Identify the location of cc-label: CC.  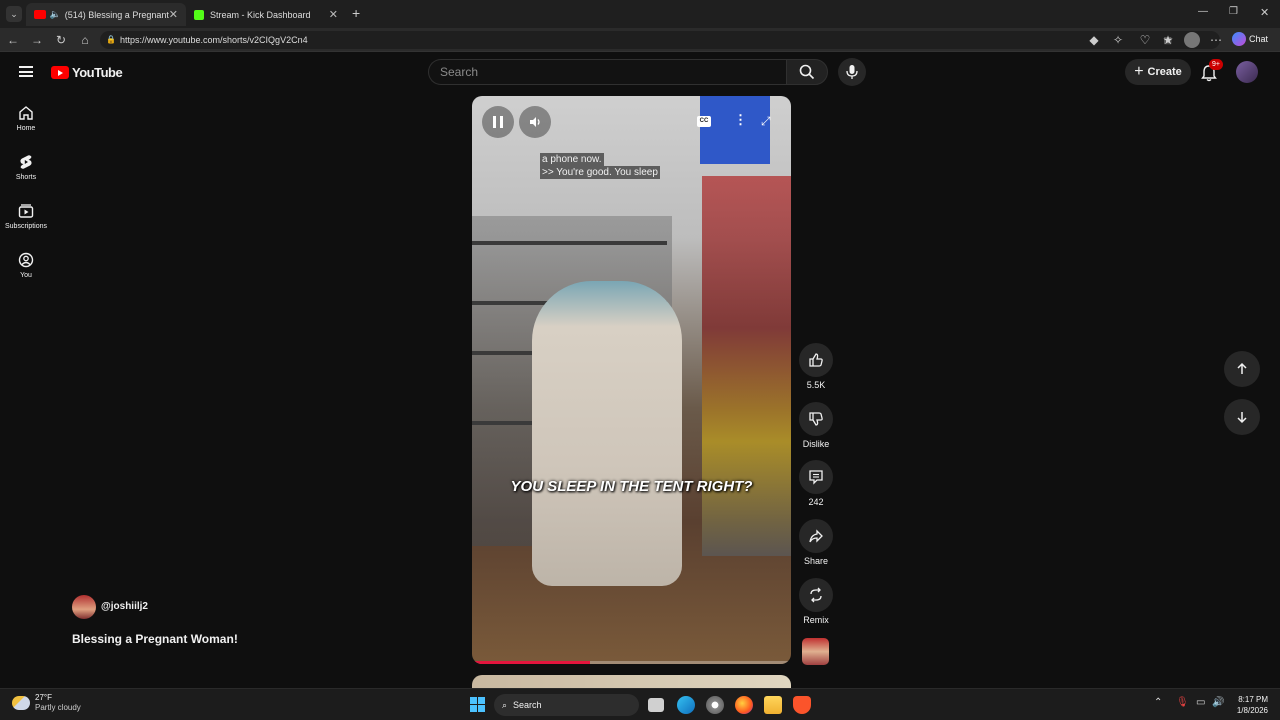
(704, 121).